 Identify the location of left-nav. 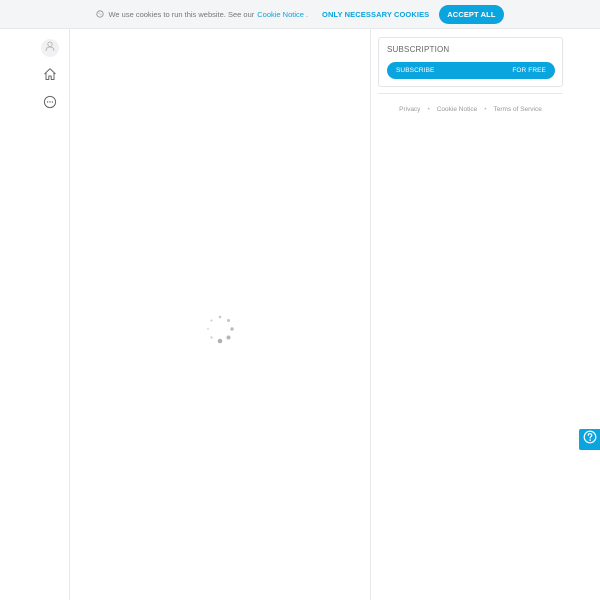
(35, 314).